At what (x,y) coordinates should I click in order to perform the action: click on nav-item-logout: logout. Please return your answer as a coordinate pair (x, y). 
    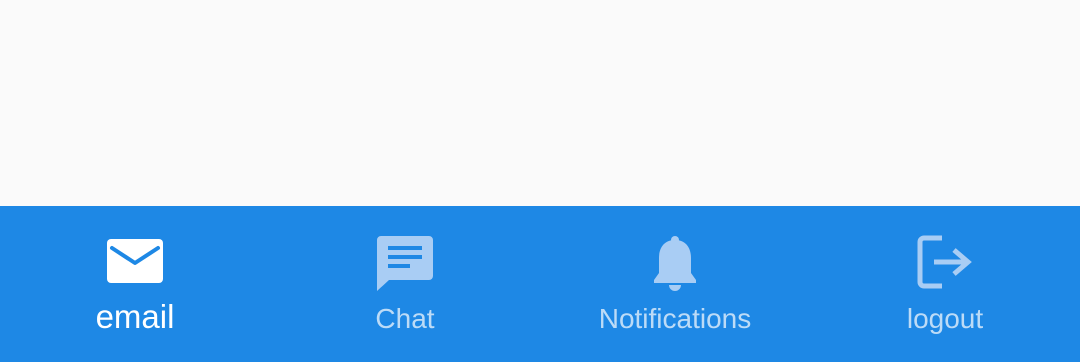
    Looking at the image, I should click on (945, 284).